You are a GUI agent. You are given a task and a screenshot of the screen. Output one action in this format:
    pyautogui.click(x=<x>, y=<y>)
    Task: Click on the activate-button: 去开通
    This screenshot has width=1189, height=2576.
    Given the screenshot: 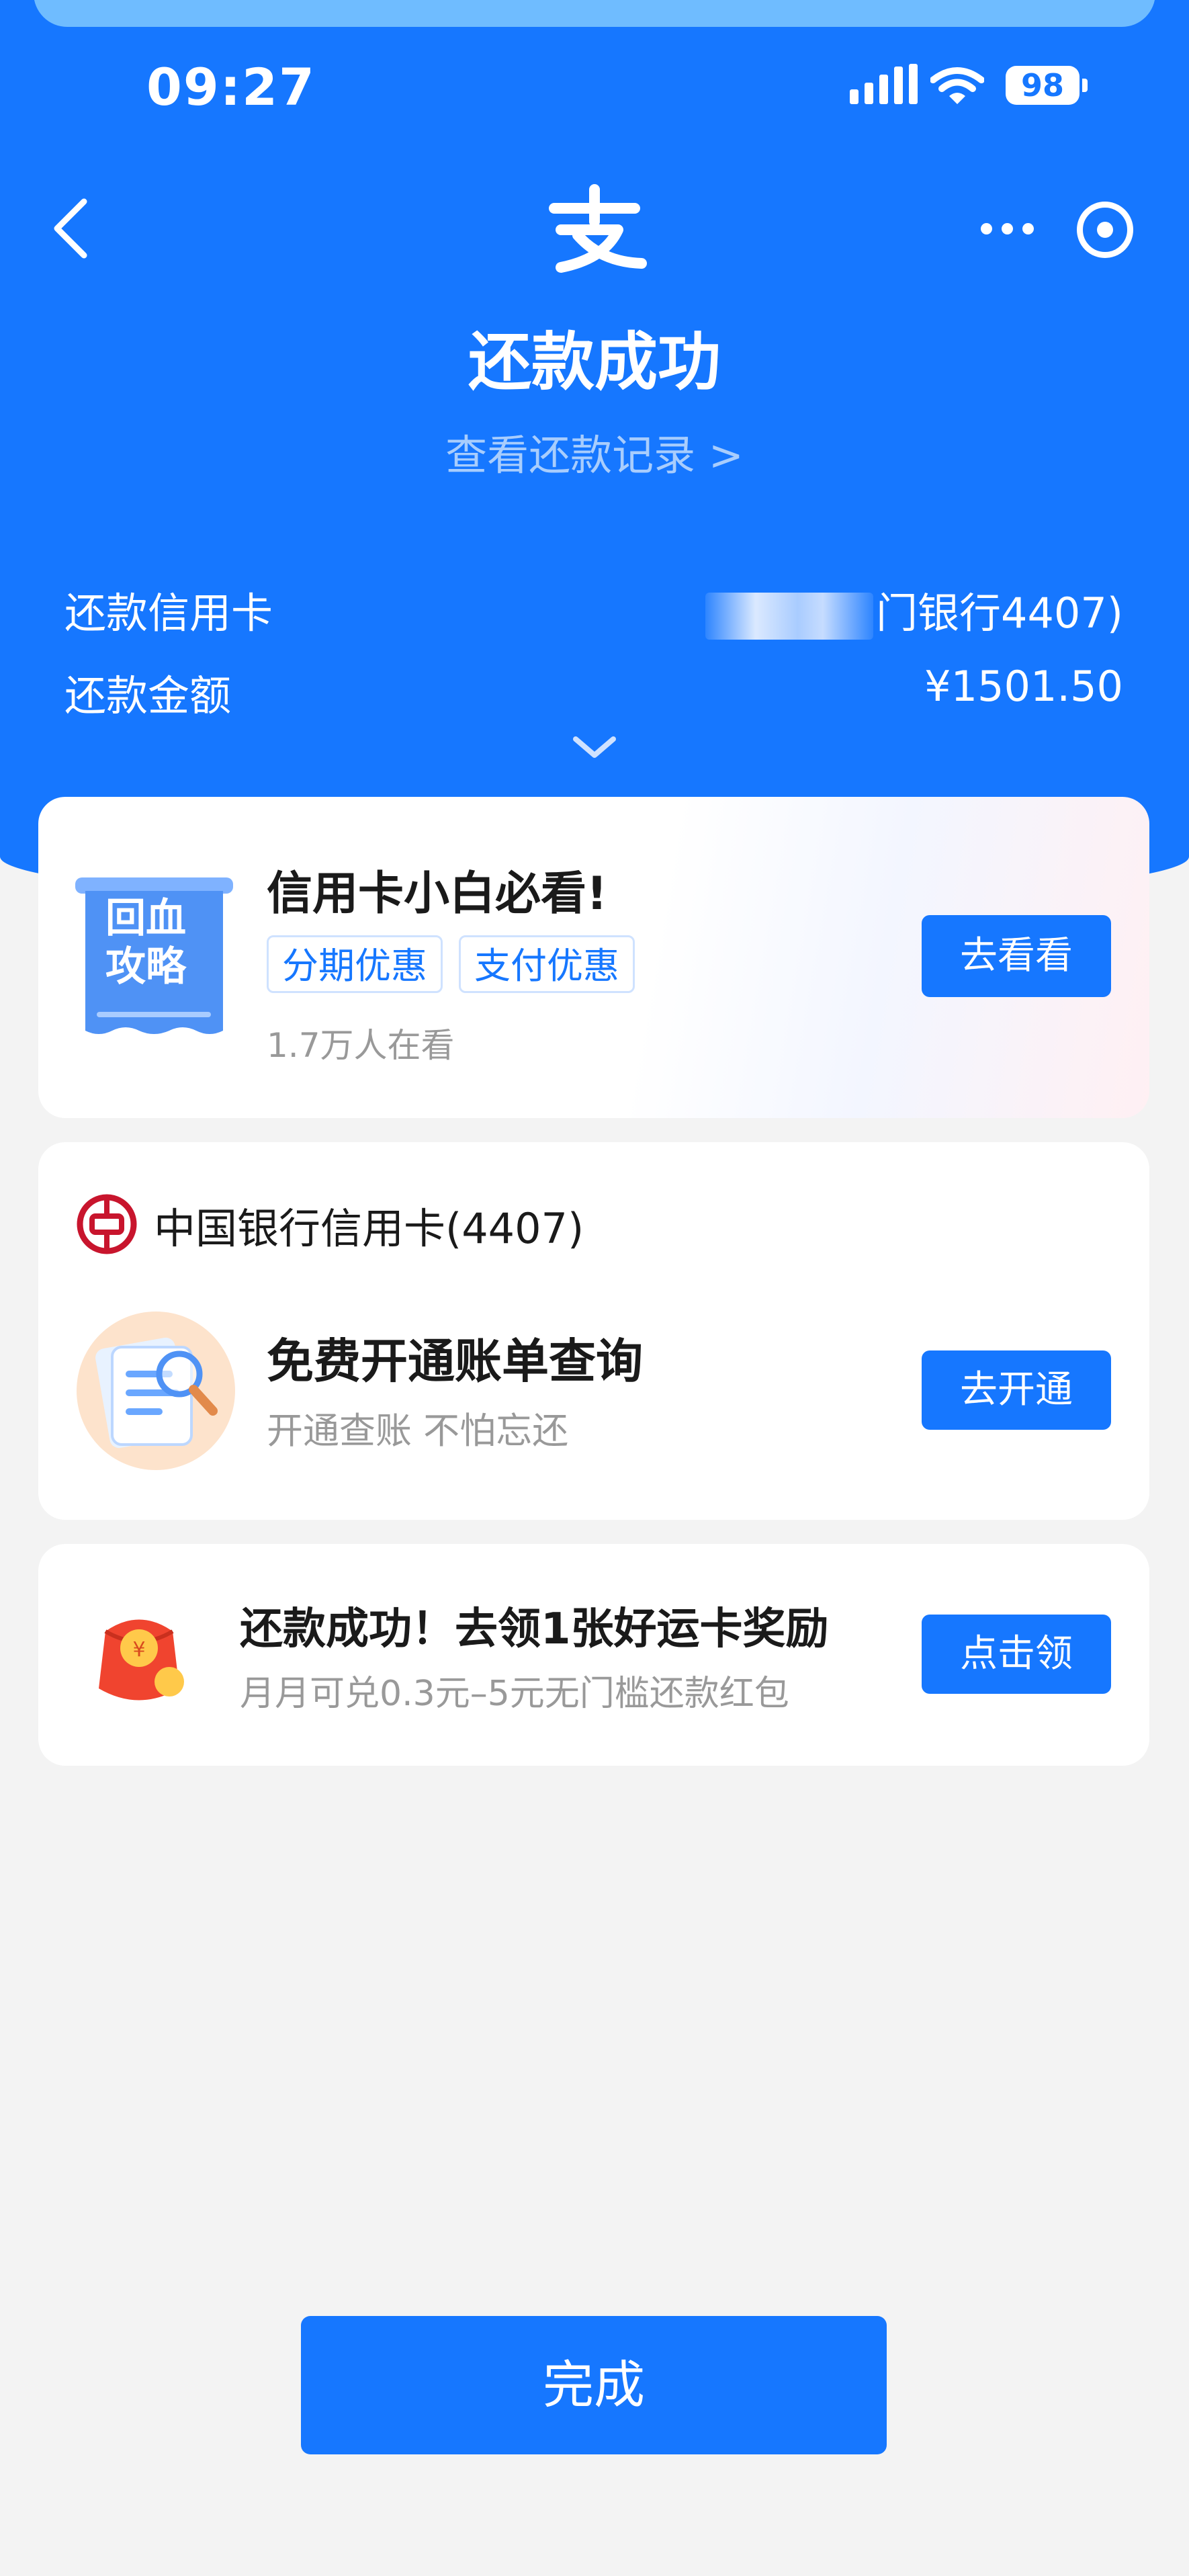 What is the action you would take?
    pyautogui.click(x=1016, y=1390)
    